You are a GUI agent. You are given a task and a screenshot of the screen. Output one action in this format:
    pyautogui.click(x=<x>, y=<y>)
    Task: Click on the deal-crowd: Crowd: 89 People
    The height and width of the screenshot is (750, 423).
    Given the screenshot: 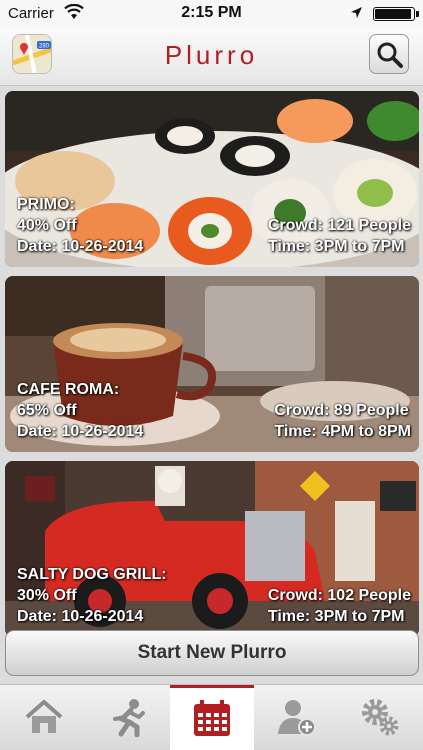 What is the action you would take?
    pyautogui.click(x=341, y=410)
    